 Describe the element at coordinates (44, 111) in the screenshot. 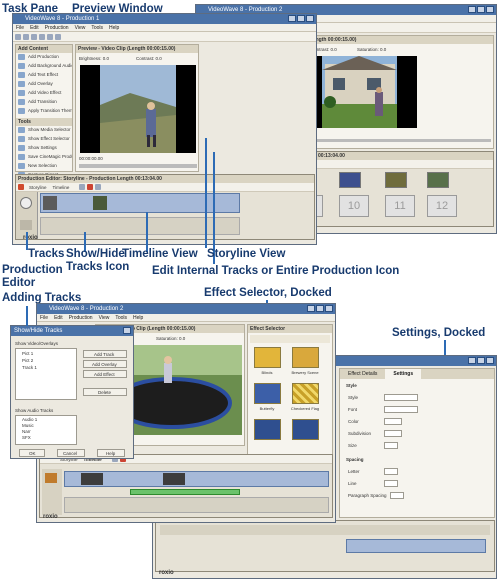

I see `task-apply-transition-theme: Apply Transition Theme` at that location.